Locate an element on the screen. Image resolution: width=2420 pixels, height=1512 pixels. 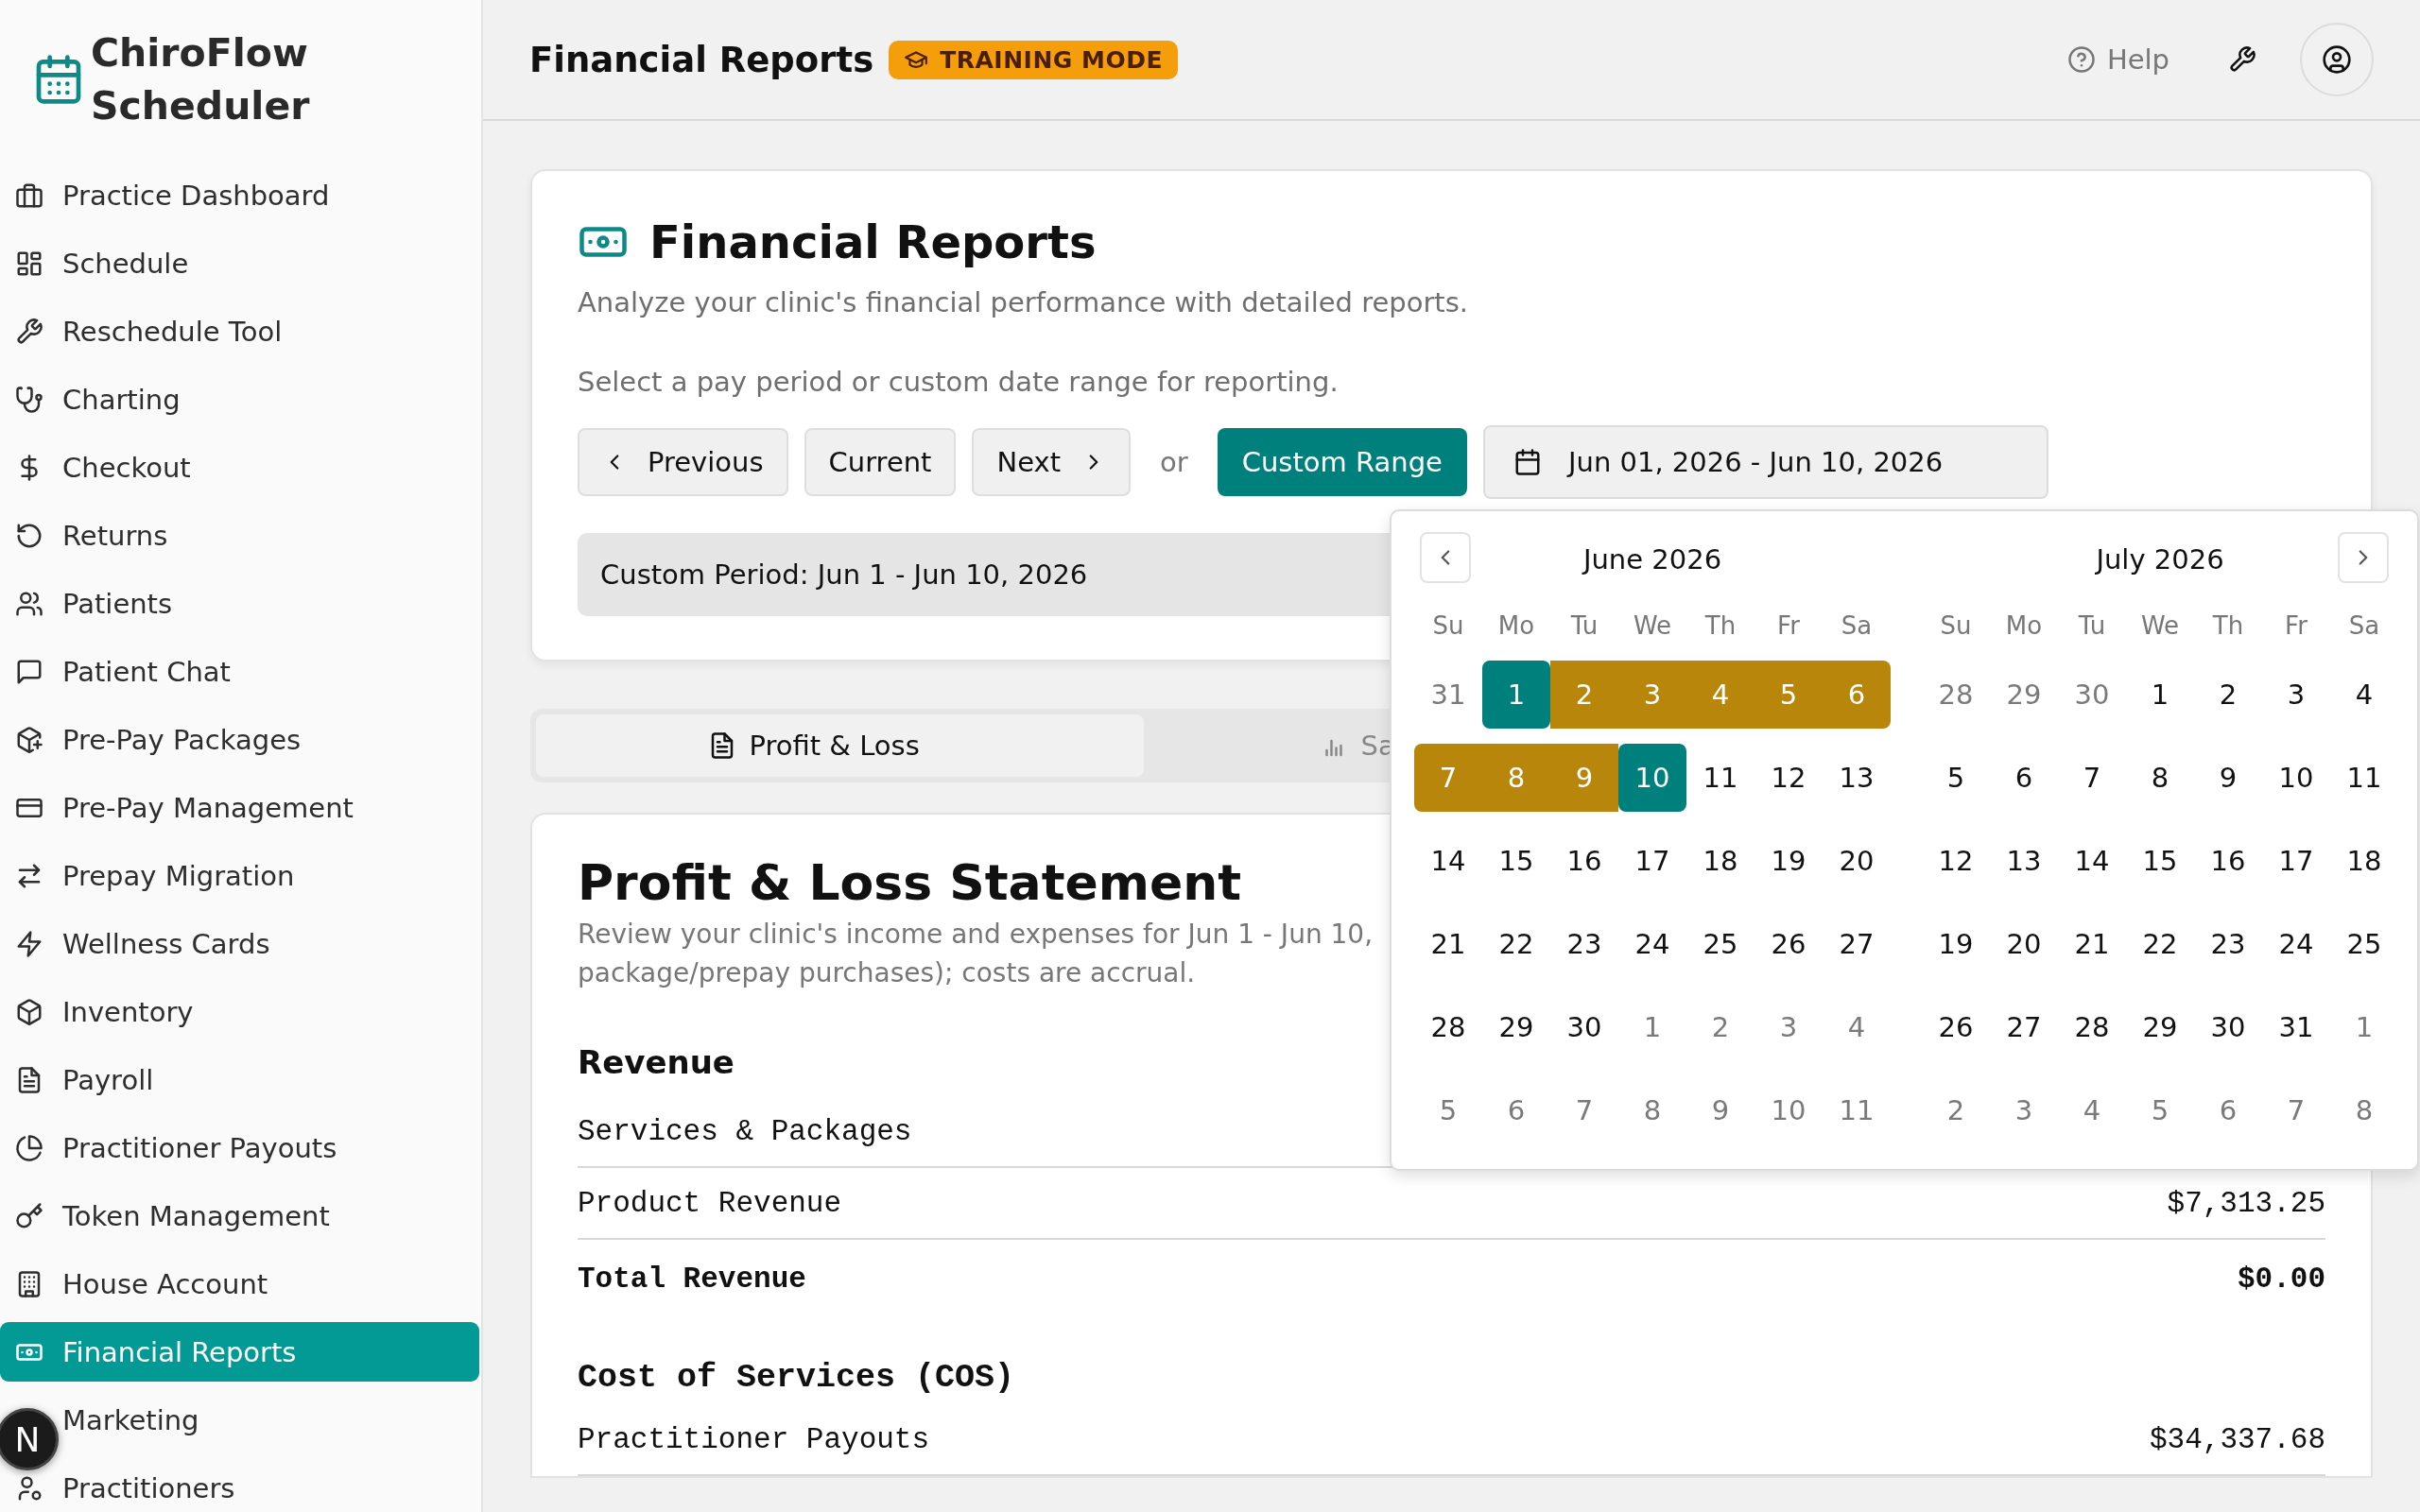
current-period-button: Current is located at coordinates (881, 462).